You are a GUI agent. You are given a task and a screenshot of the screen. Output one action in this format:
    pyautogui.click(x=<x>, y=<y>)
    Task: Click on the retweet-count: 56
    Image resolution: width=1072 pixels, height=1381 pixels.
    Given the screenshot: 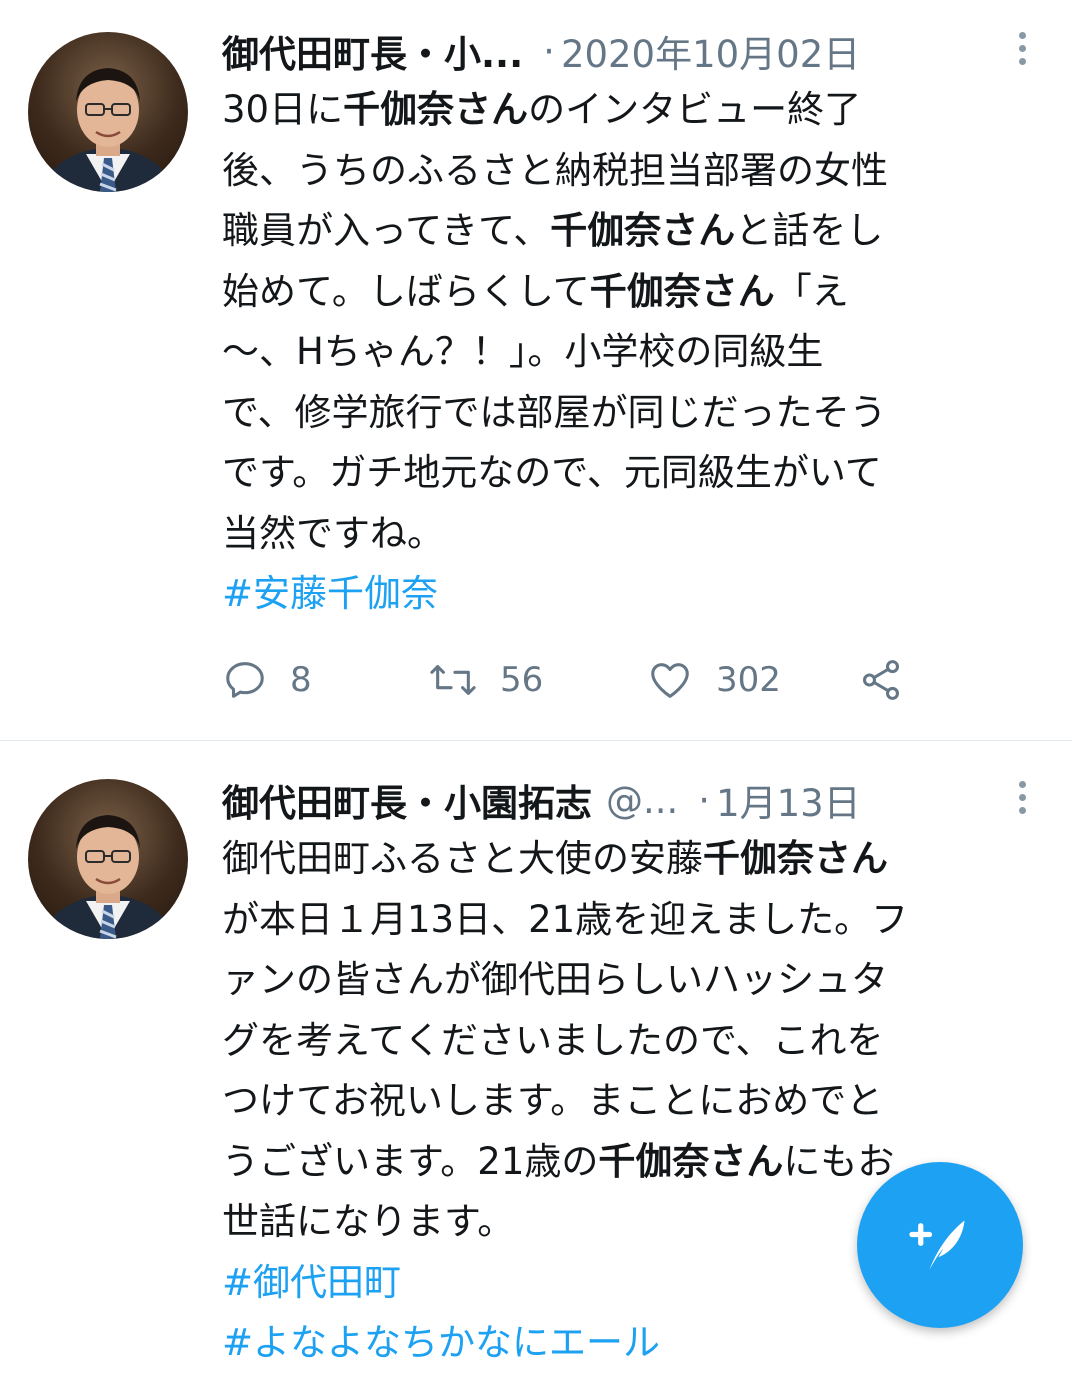 What is the action you would take?
    pyautogui.click(x=522, y=680)
    